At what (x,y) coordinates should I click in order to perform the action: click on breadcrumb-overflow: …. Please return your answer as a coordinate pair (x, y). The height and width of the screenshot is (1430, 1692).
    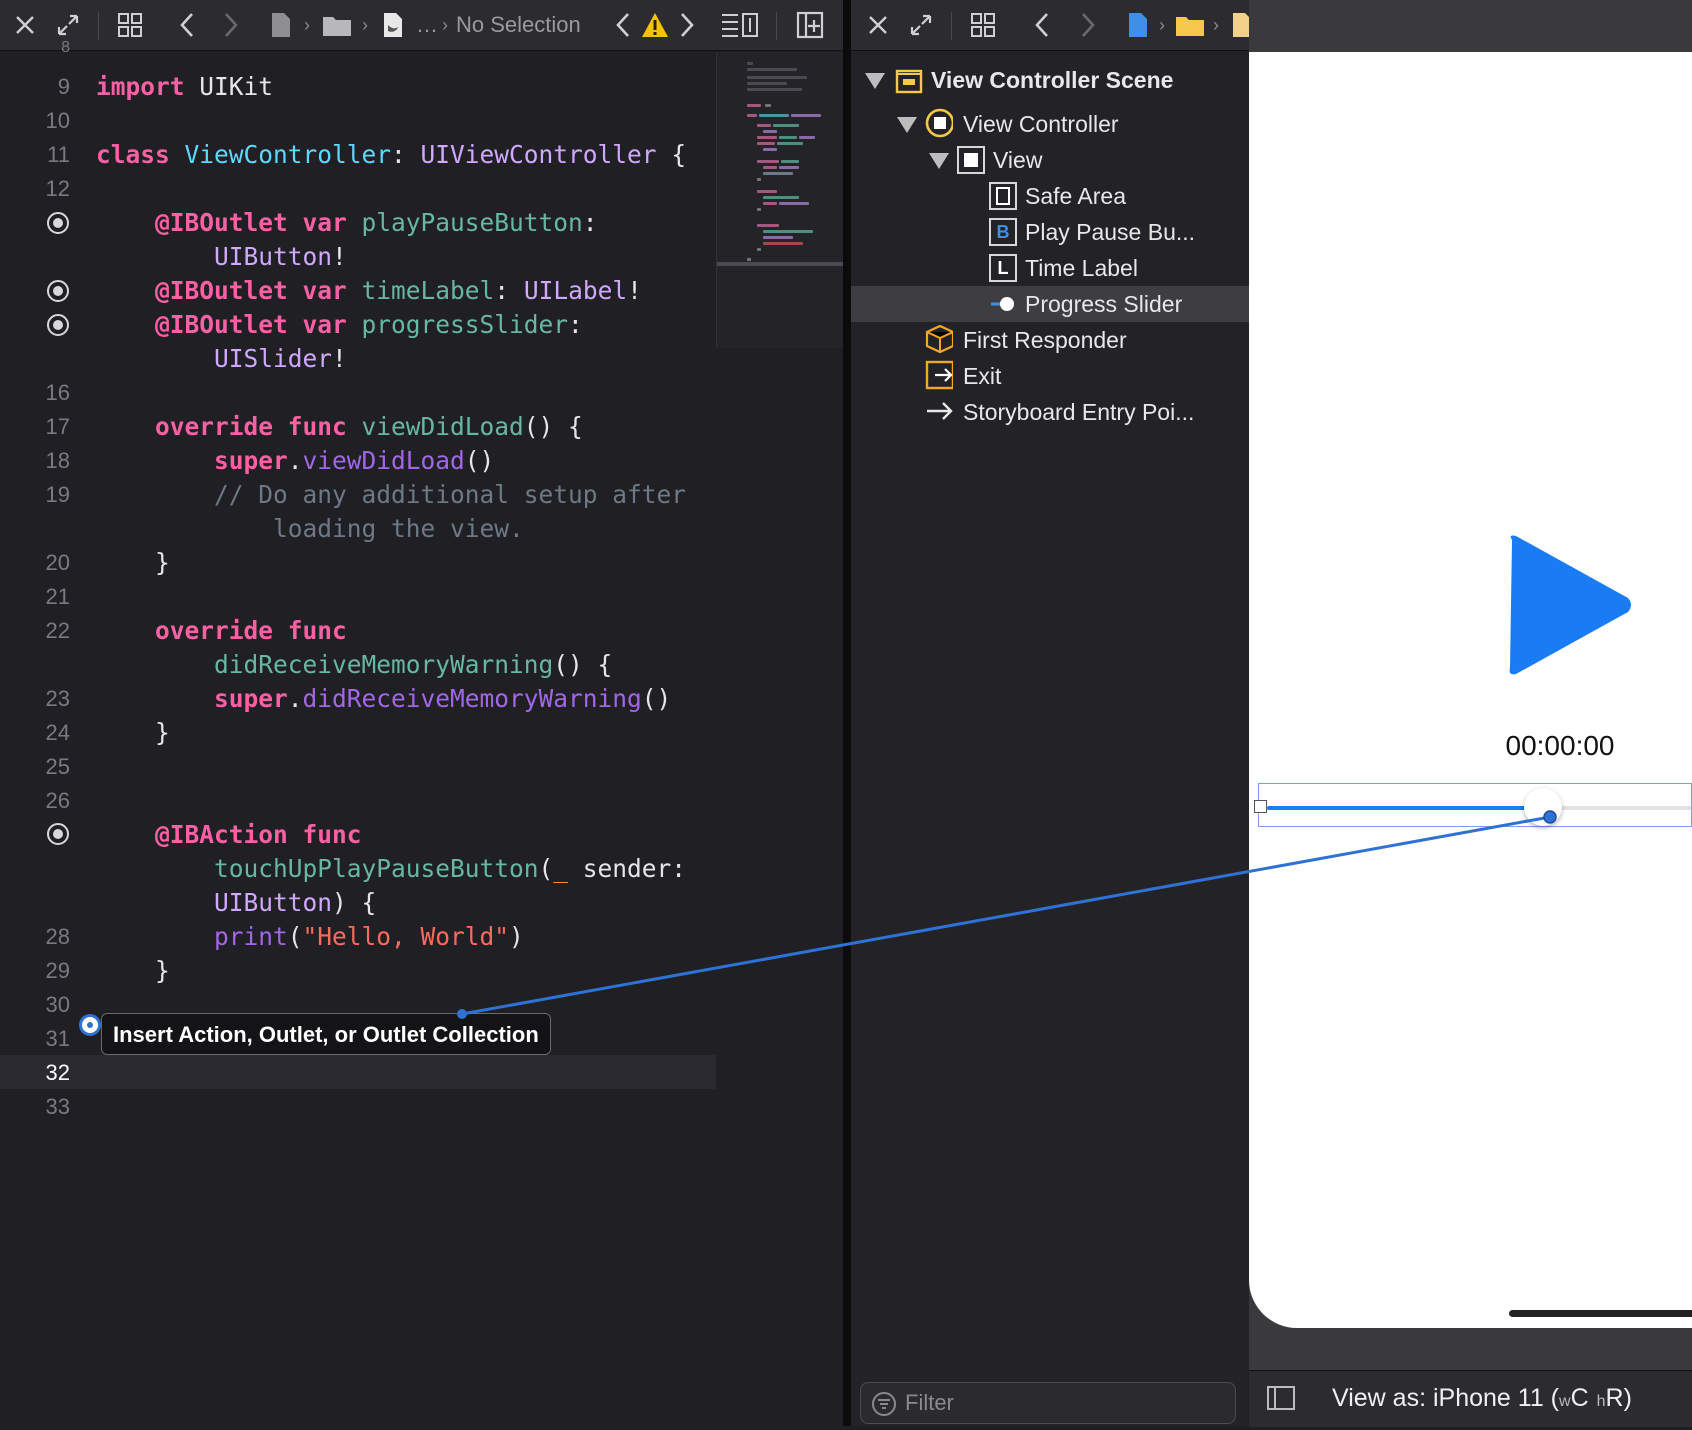
    Looking at the image, I should click on (427, 25).